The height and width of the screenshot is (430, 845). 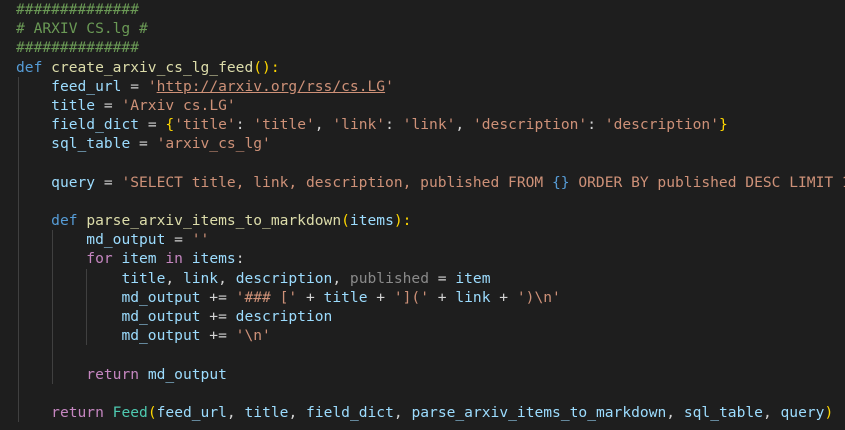 What do you see at coordinates (200, 278) in the screenshot?
I see `code-token: link` at bounding box center [200, 278].